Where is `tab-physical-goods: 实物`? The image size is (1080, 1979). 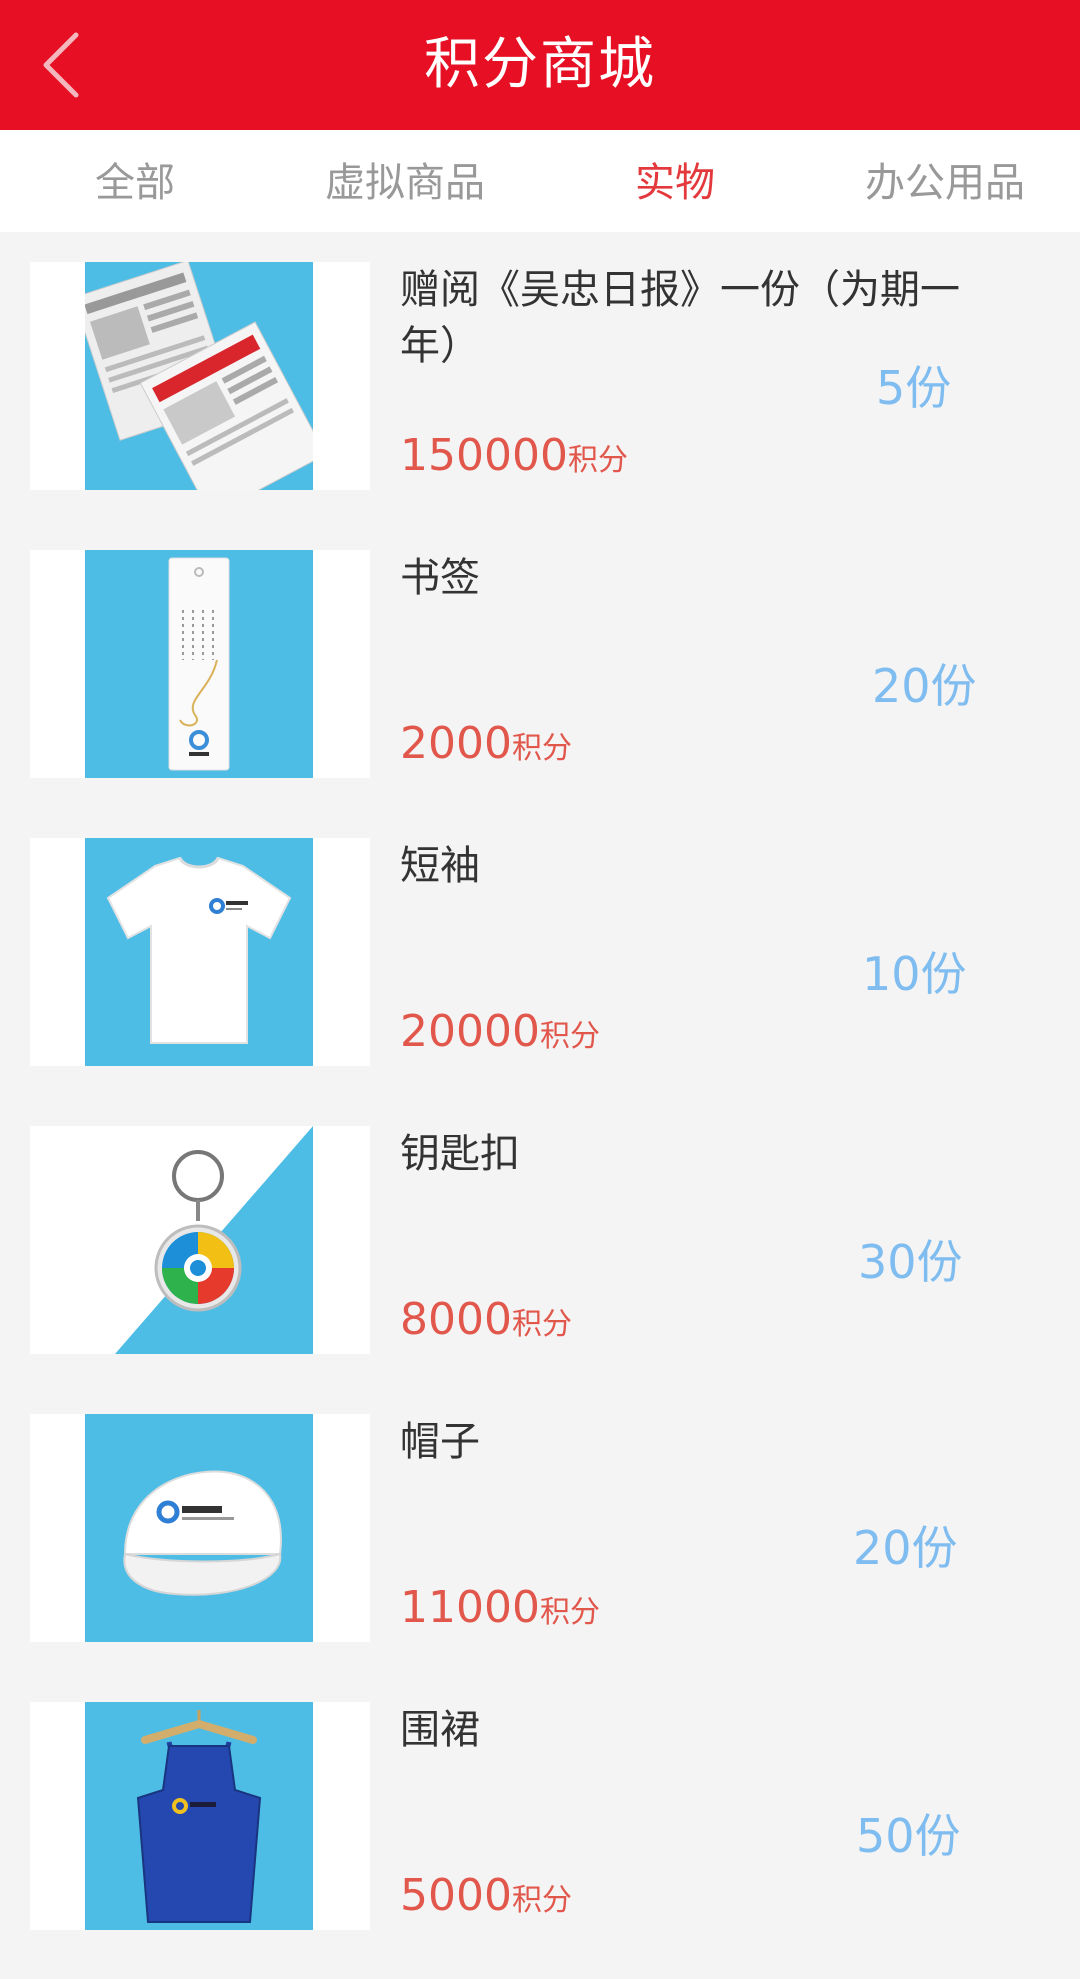
tab-physical-goods: 实物 is located at coordinates (675, 181).